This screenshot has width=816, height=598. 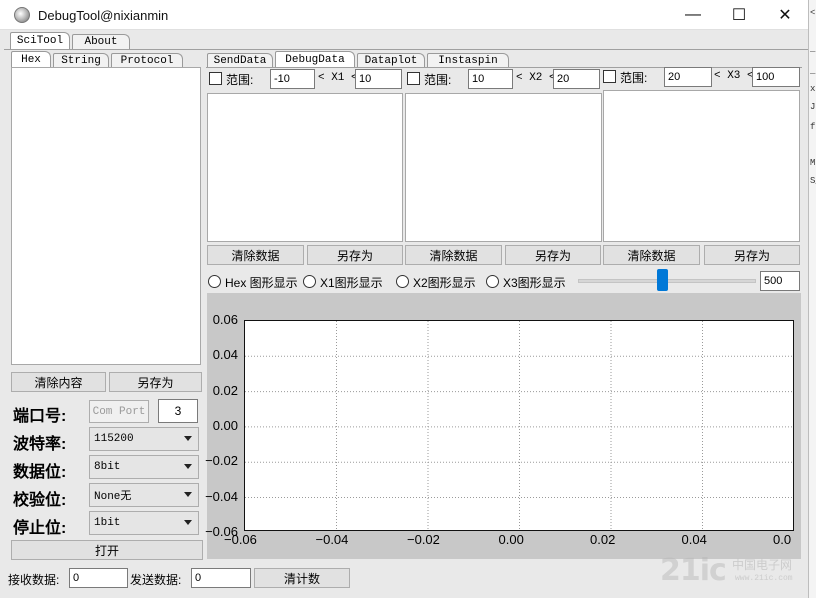 I want to click on baud-label: 波特率:, so click(x=40, y=444).